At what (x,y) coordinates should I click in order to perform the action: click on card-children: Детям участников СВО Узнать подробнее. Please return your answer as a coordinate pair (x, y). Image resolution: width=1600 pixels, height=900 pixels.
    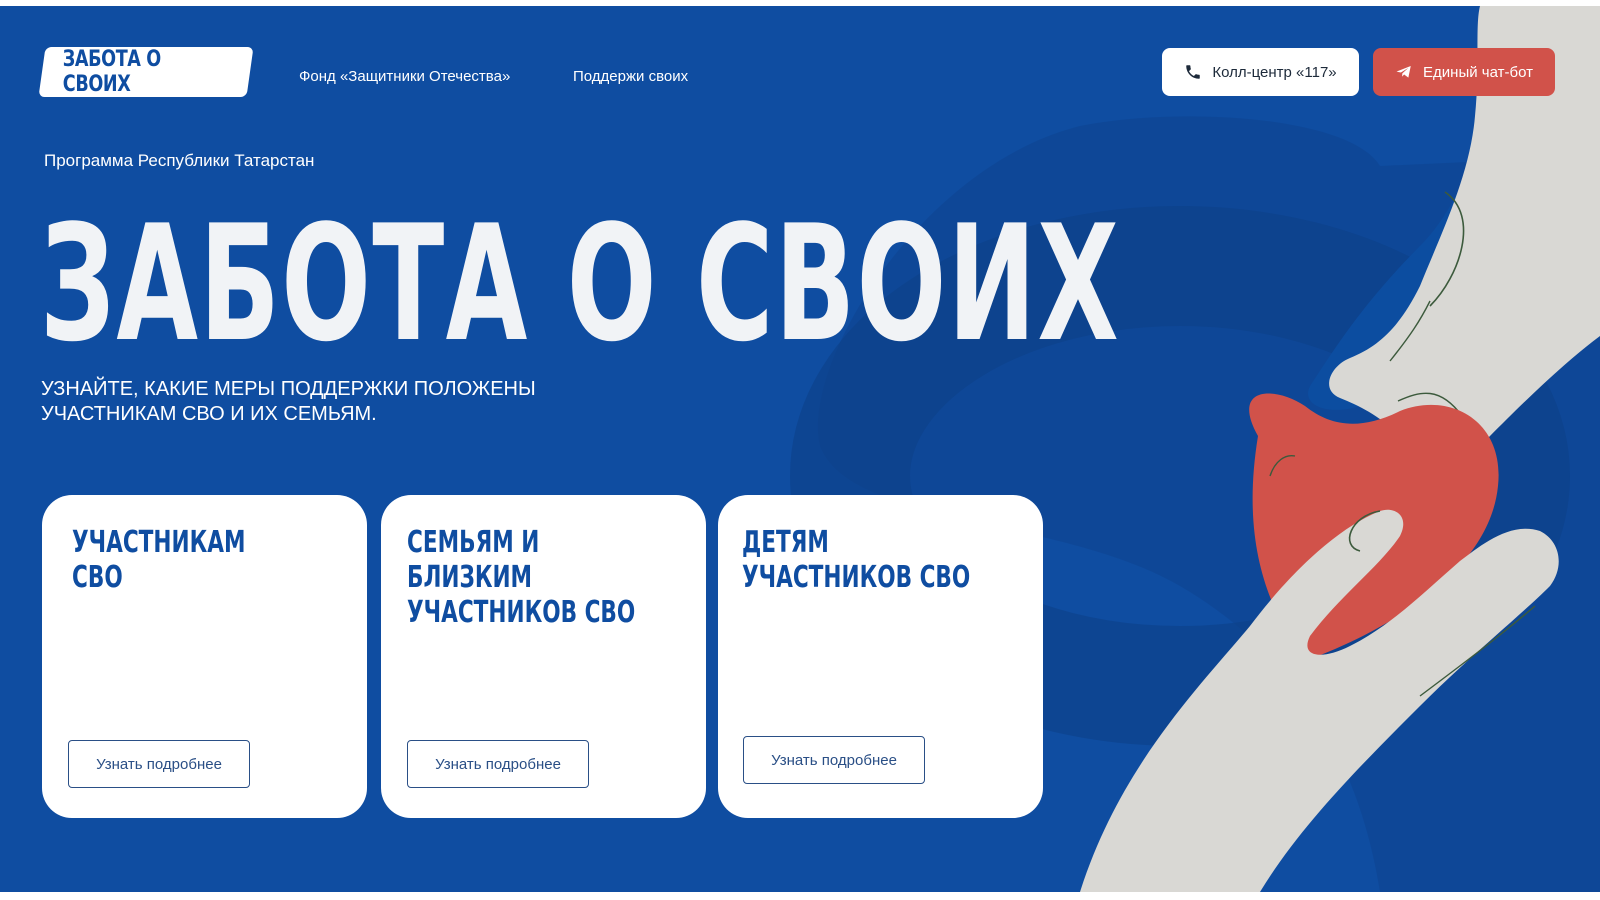
    Looking at the image, I should click on (880, 656).